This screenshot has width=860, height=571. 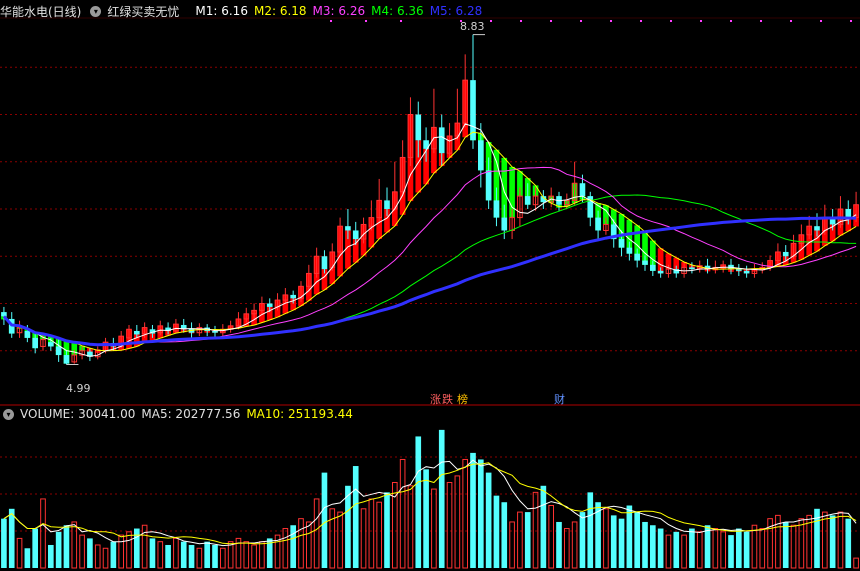 I want to click on ma-label-m4: M4: 6.36, so click(x=397, y=11).